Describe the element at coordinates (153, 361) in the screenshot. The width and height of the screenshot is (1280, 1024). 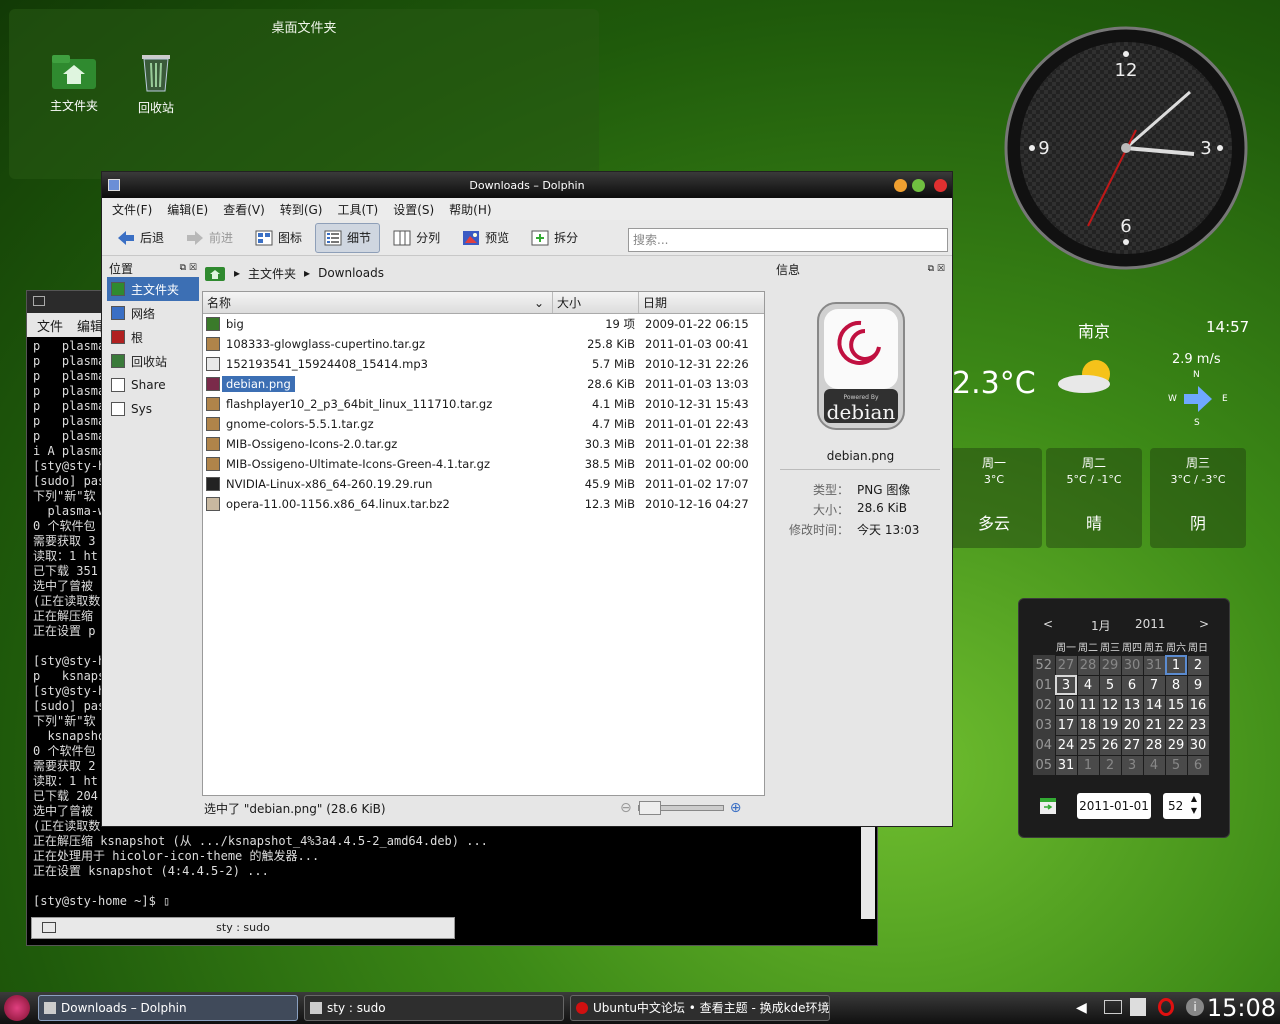
I see `places-item: 回收站` at that location.